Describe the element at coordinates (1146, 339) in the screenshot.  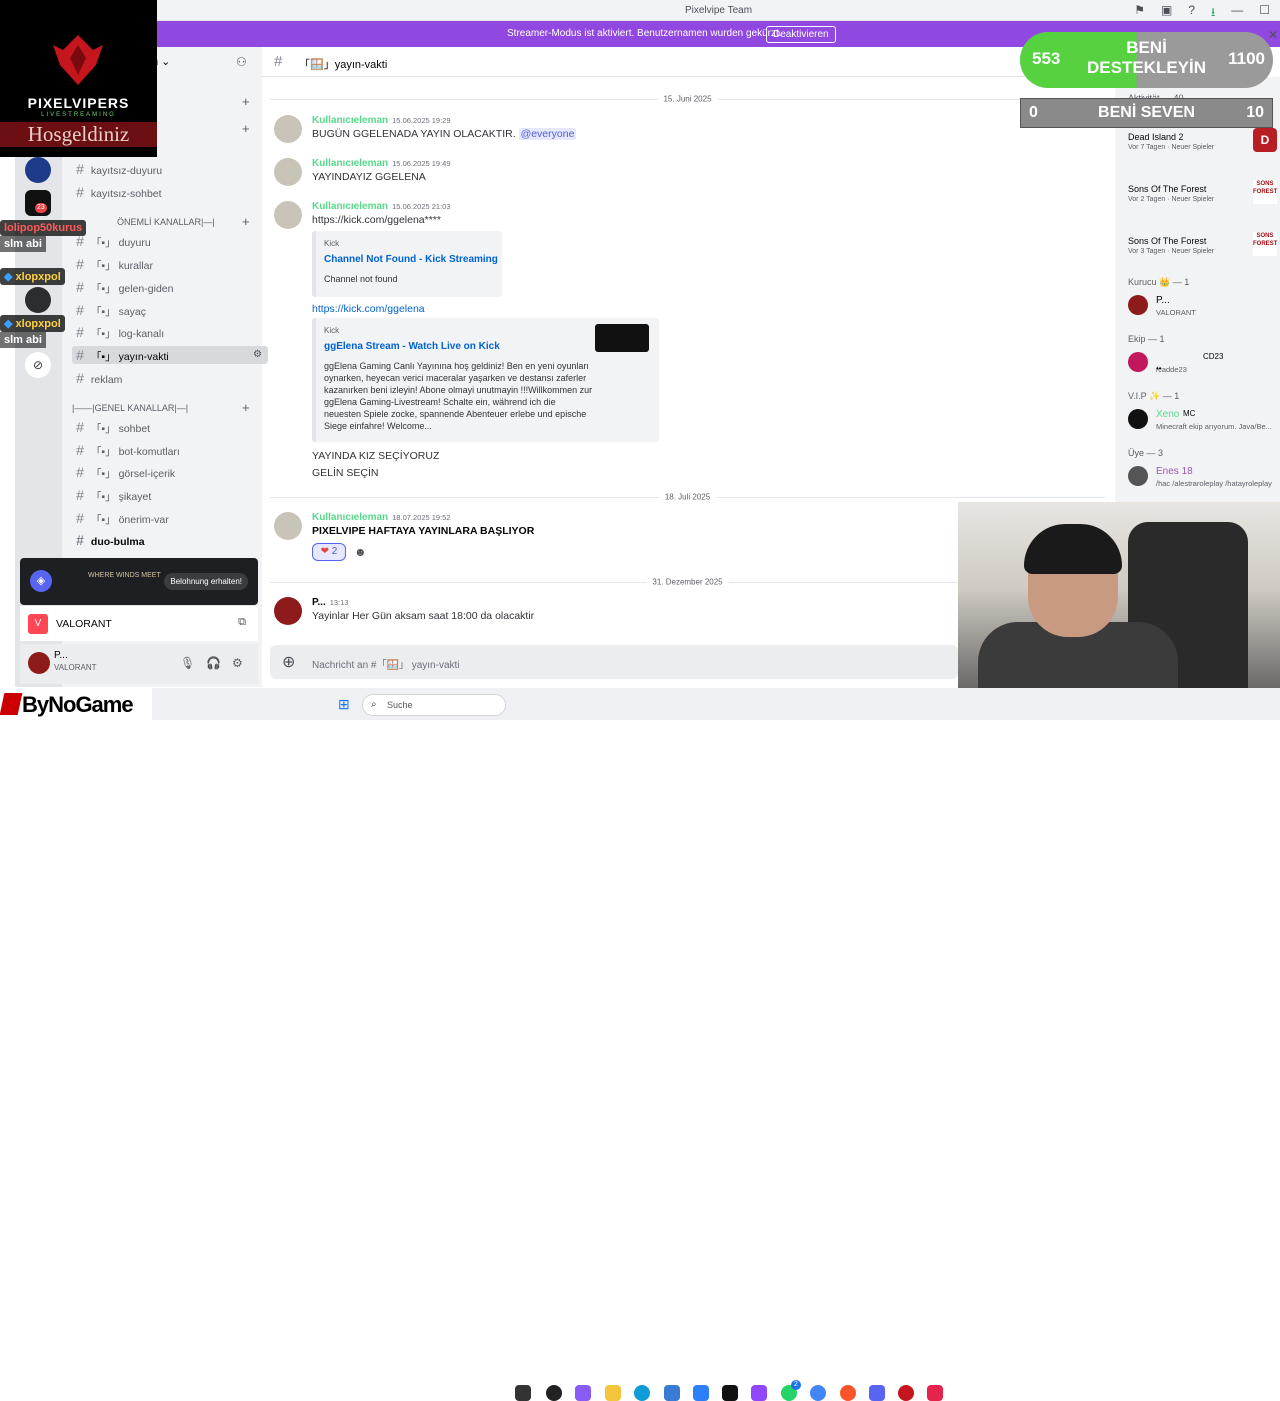
I see `role-header: Ekip — 1` at that location.